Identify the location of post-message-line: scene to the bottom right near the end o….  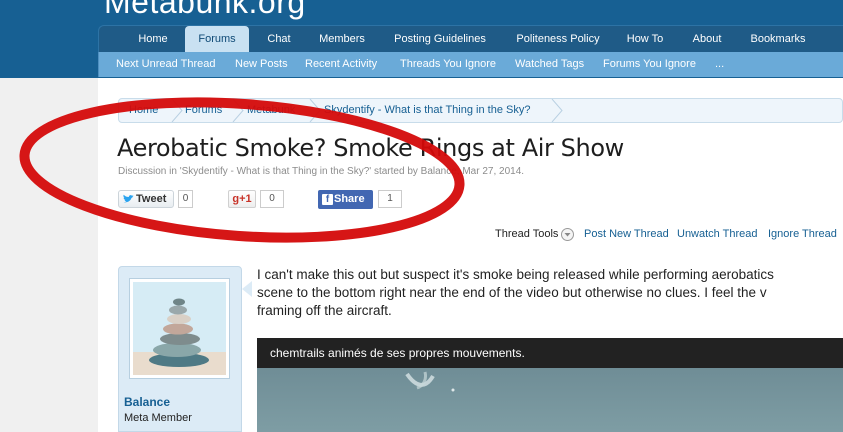
(512, 292).